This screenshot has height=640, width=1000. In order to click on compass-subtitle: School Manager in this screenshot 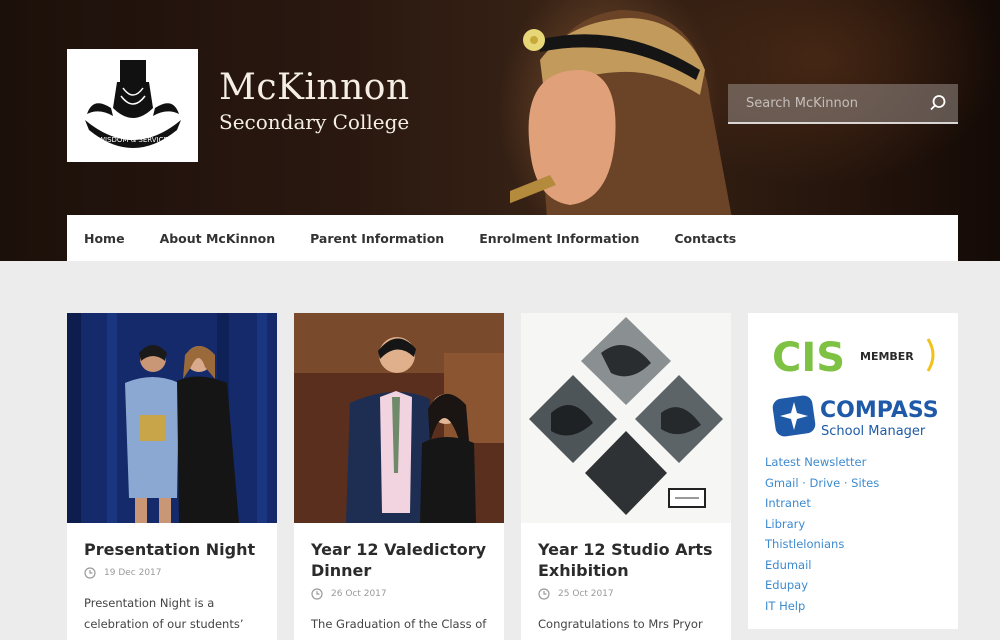, I will do `click(873, 431)`.